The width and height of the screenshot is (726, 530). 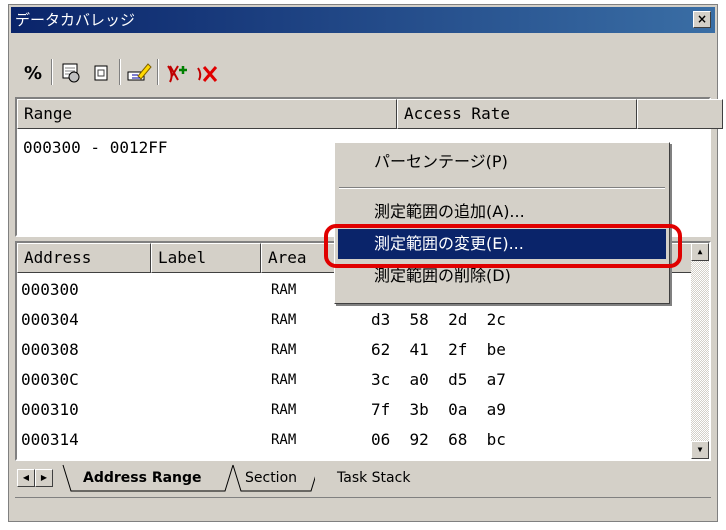 I want to click on vertical-scrollbar: ▲ ▼, so click(x=700, y=351).